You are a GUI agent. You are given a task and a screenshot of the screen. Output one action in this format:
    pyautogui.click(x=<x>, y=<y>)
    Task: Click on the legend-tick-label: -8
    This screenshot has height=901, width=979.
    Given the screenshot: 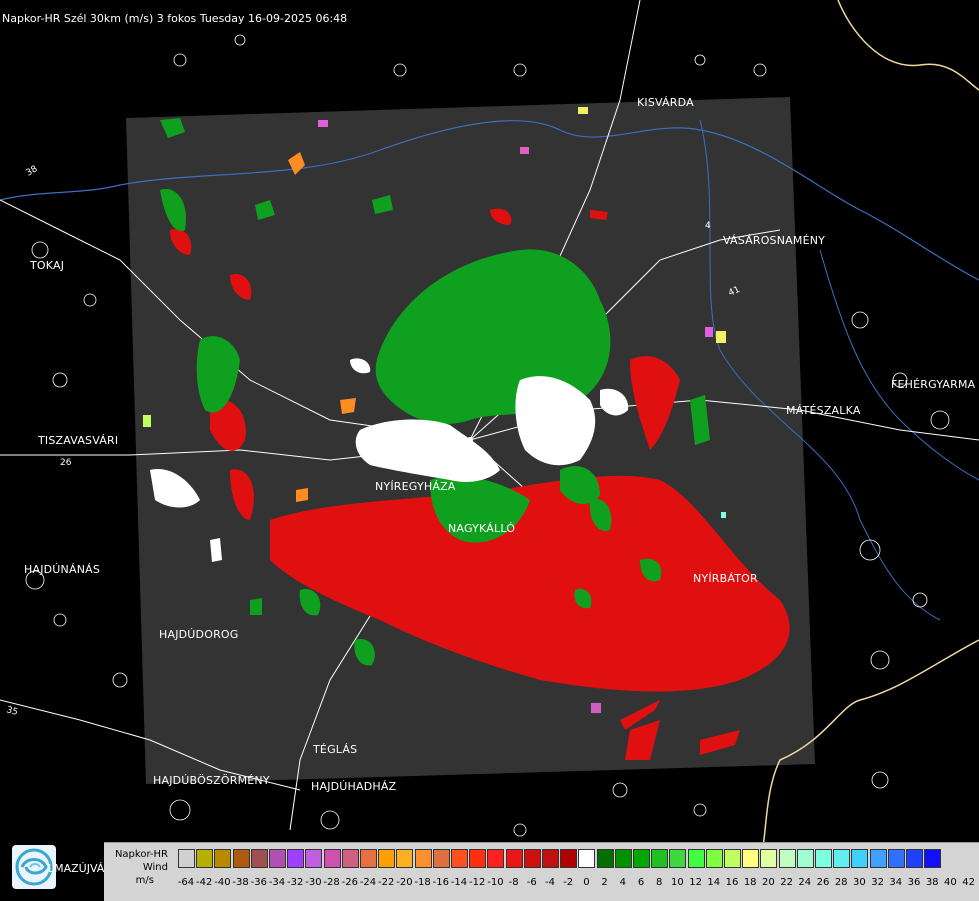 What is the action you would take?
    pyautogui.click(x=513, y=882)
    